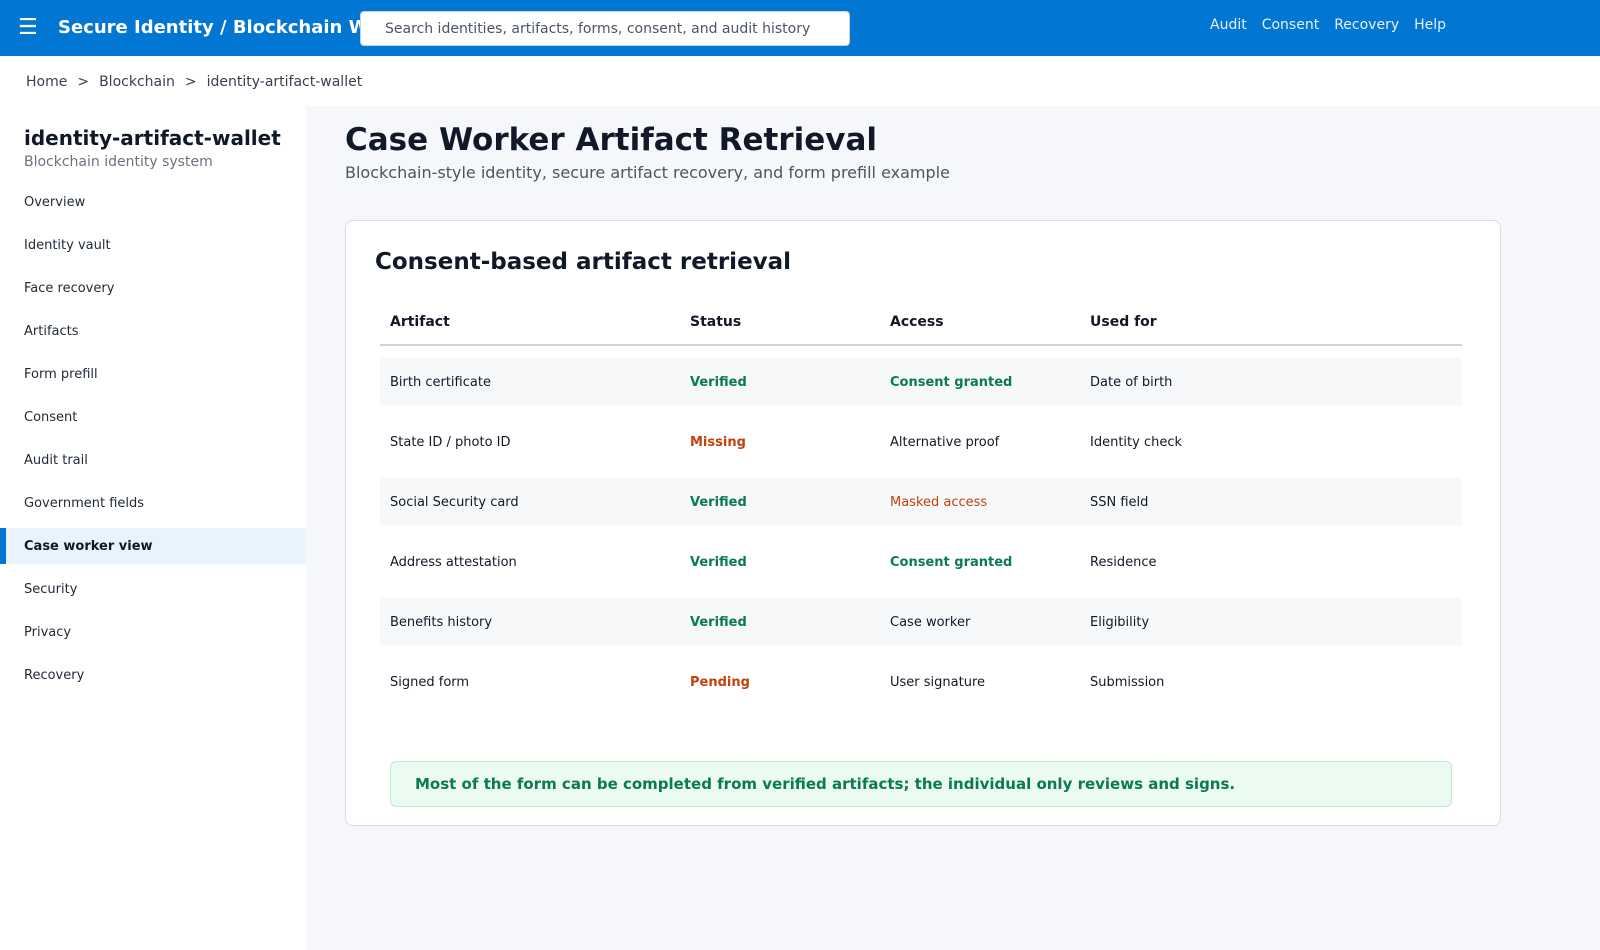  I want to click on search-input, so click(605, 28).